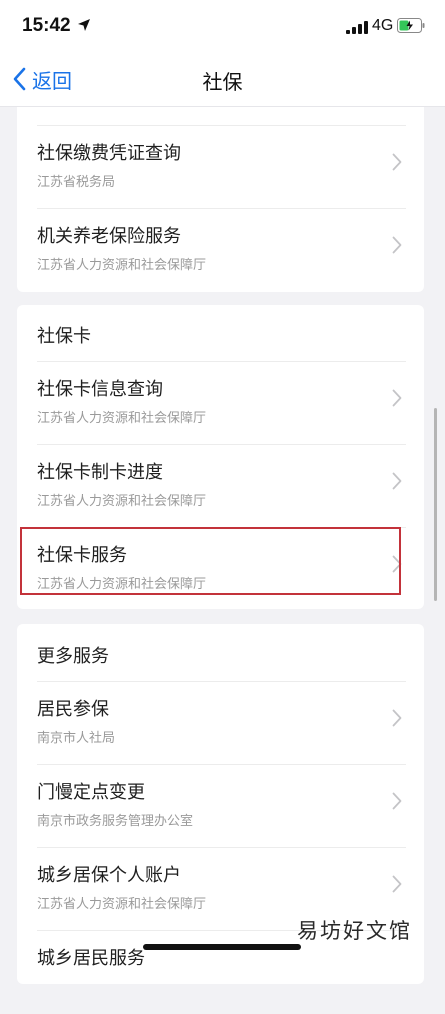 Image resolution: width=445 pixels, height=1014 pixels. Describe the element at coordinates (109, 236) in the screenshot. I see `list-item-title: 机关养老保险服务` at that location.